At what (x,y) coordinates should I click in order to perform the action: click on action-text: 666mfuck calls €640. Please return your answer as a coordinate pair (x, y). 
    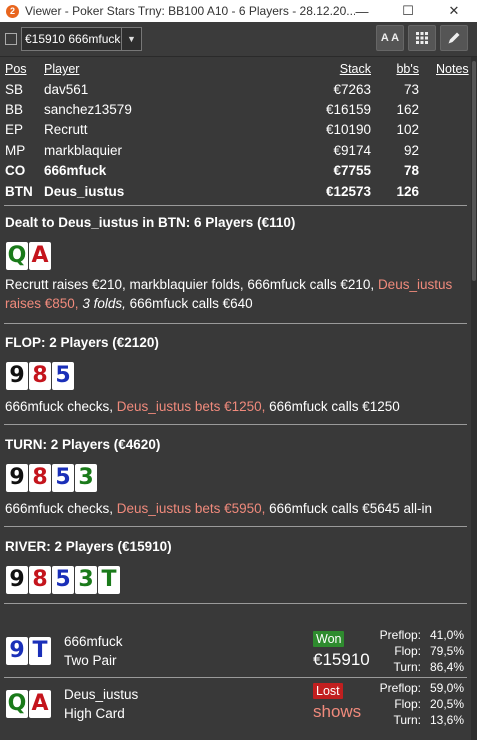
    Looking at the image, I should click on (189, 303).